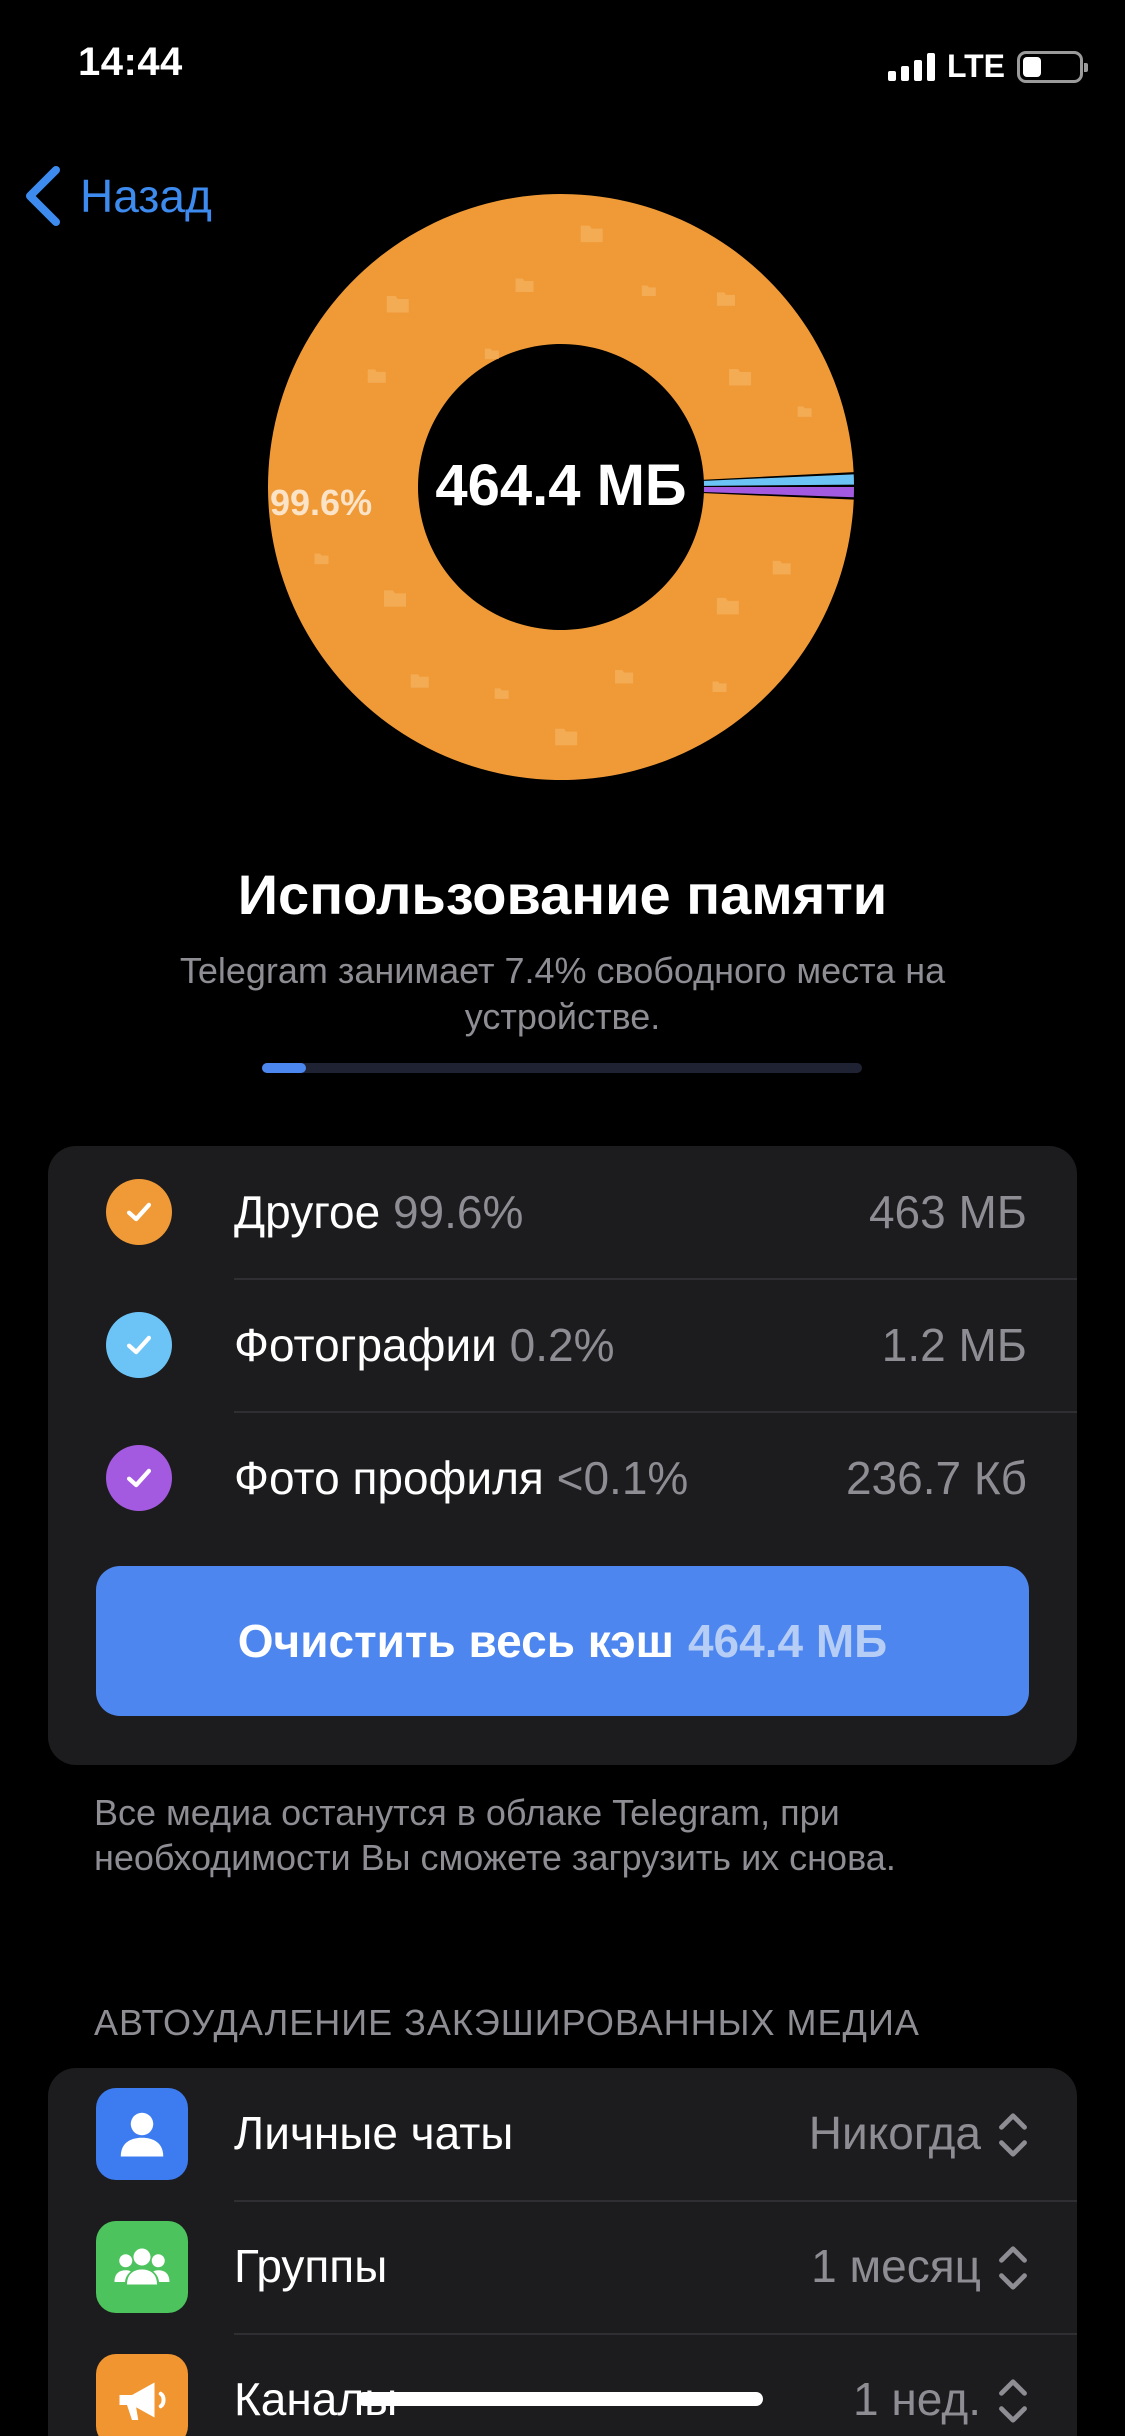  I want to click on status-indicators: LTE, so click(987, 66).